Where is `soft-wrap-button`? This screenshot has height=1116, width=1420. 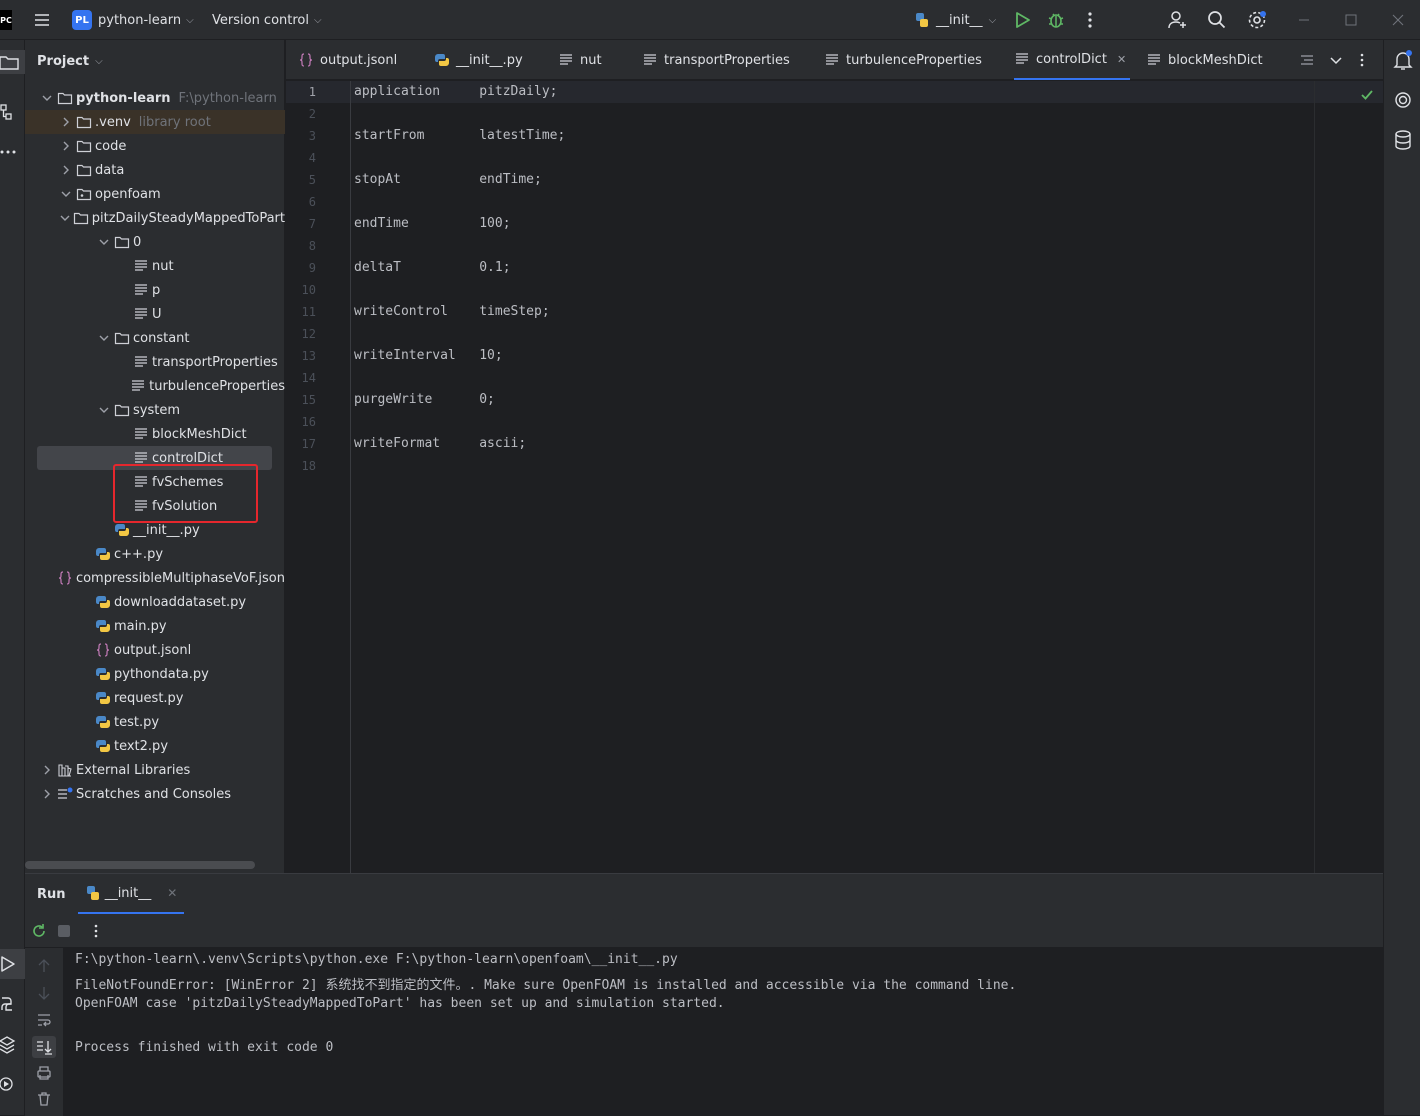 soft-wrap-button is located at coordinates (44, 1020).